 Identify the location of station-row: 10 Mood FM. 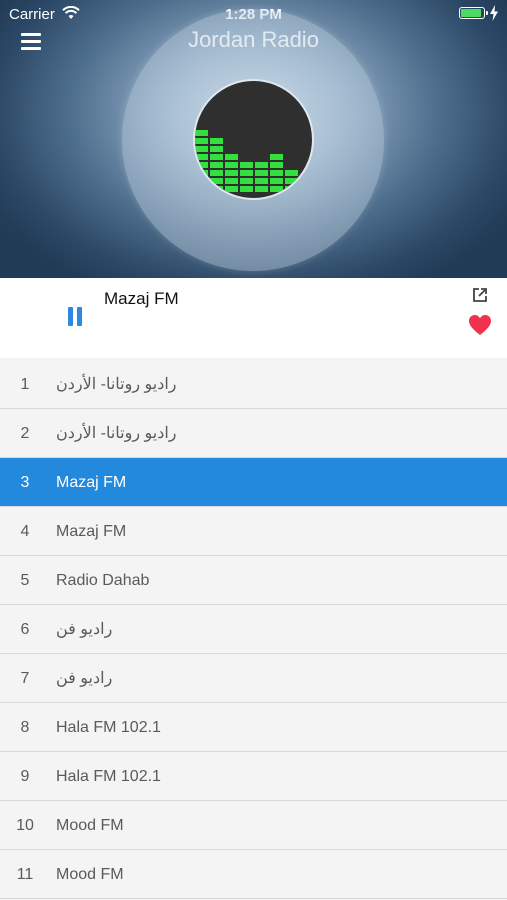
(253, 825).